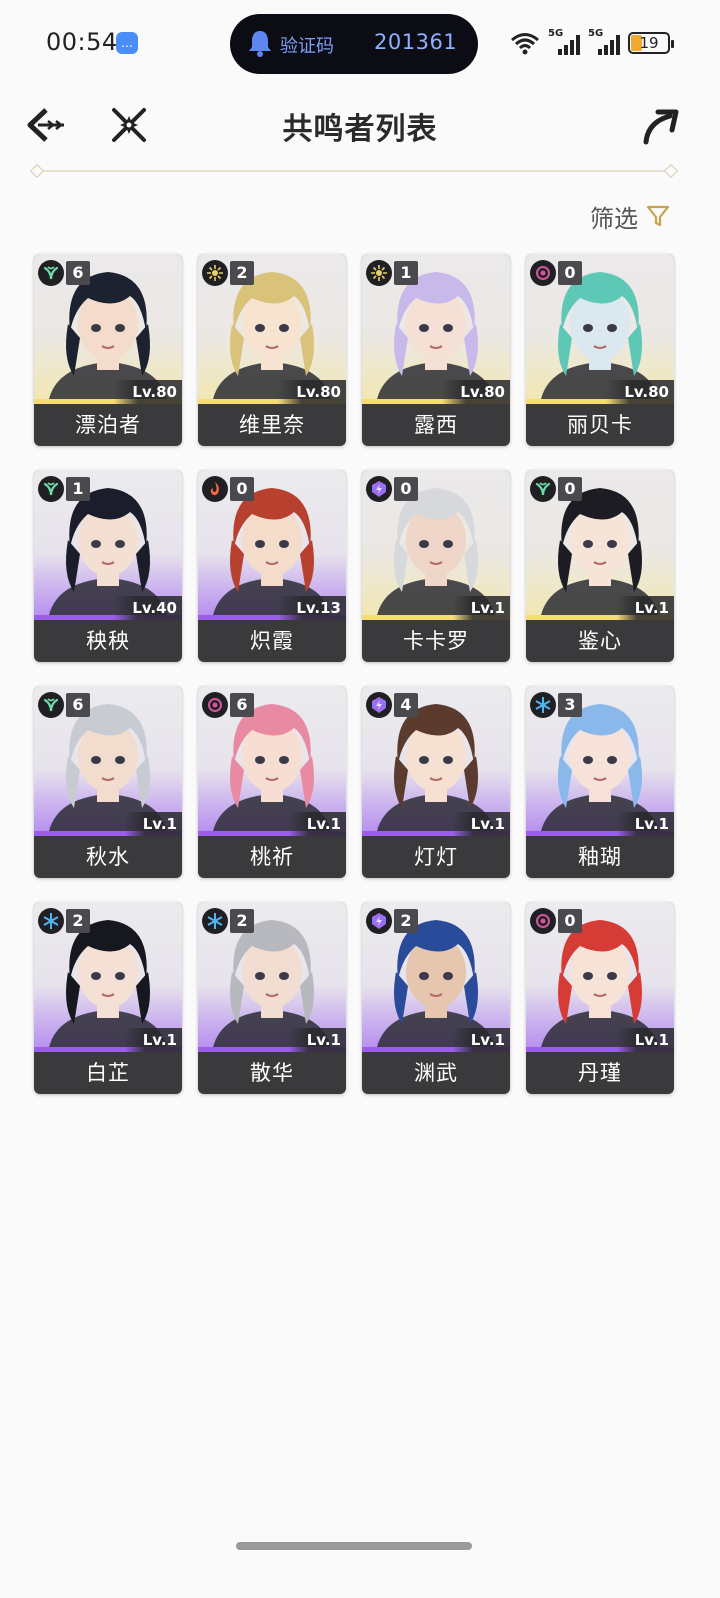 This screenshot has height=1598, width=720. What do you see at coordinates (272, 641) in the screenshot?
I see `character-name: 炽霞` at bounding box center [272, 641].